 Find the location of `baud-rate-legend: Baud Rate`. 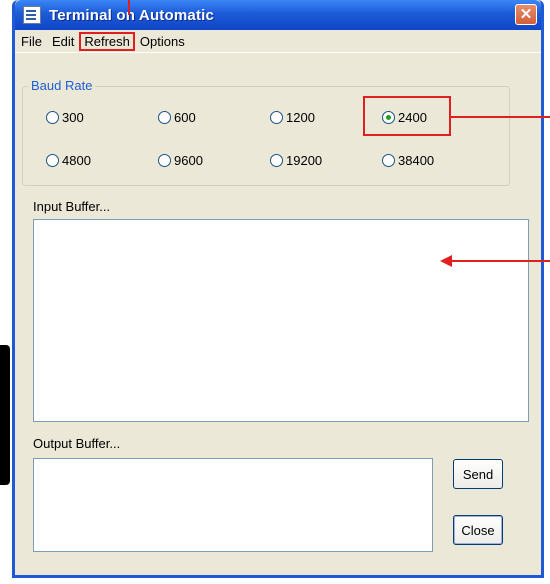

baud-rate-legend: Baud Rate is located at coordinates (62, 85).